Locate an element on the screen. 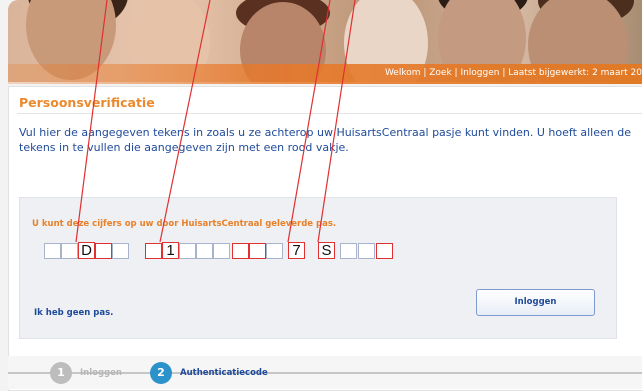  page-title: Persoonsverificatie is located at coordinates (87, 102).